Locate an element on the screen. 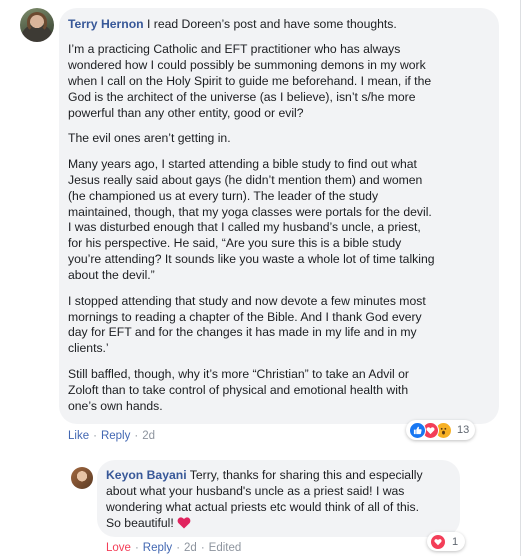 Image resolution: width=521 pixels, height=556 pixels. reply-timestamp: 2d is located at coordinates (190, 548).